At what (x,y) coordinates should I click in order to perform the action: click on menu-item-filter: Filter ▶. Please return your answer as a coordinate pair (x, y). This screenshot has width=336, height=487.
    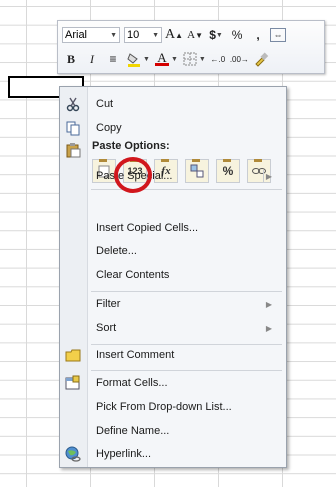
    Looking at the image, I should click on (173, 304).